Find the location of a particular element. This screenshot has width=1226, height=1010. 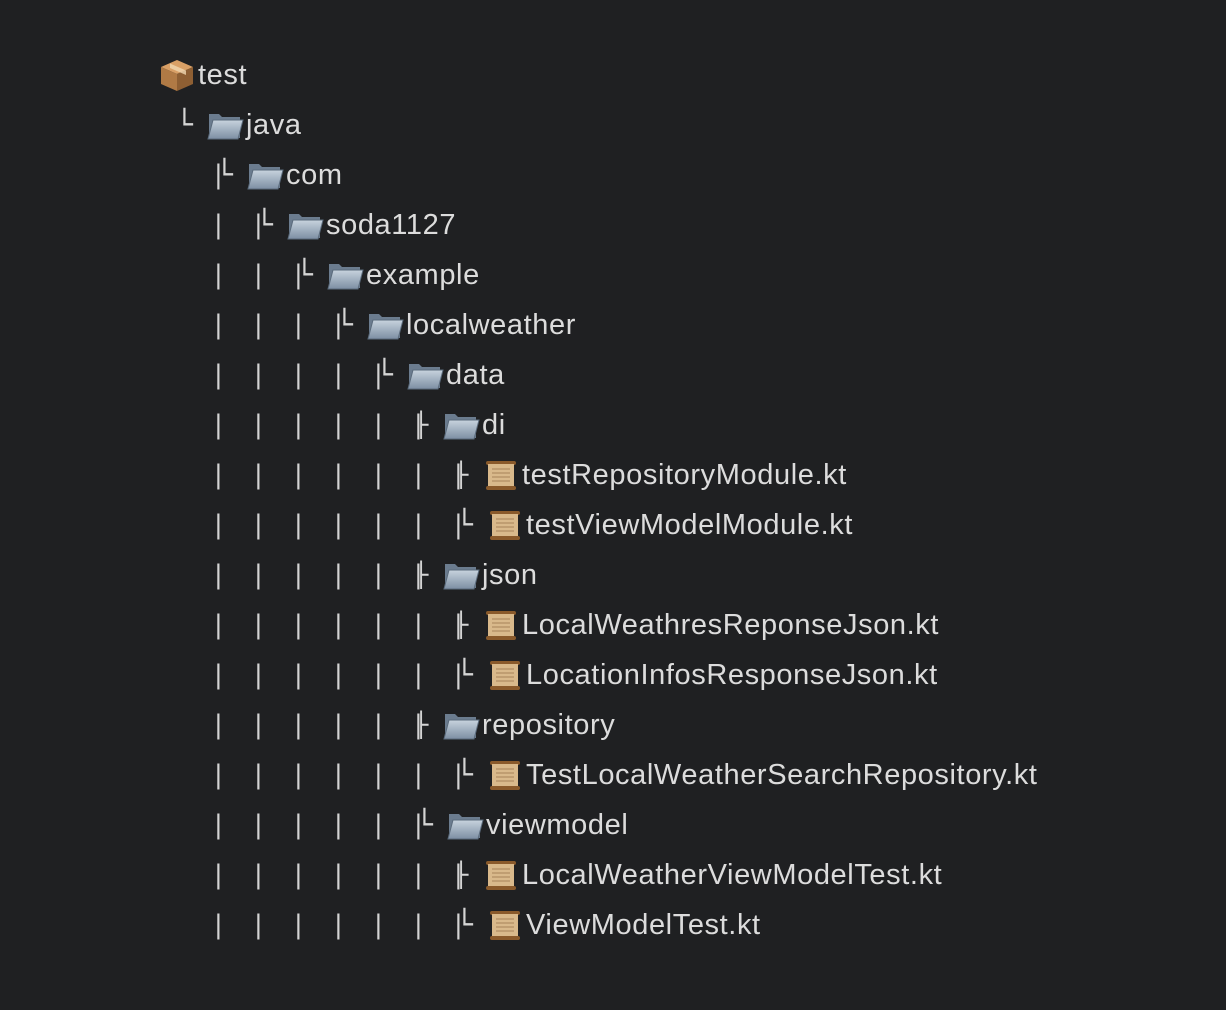

tree-row-folder: | | | | | | ├ repository is located at coordinates (613, 725).